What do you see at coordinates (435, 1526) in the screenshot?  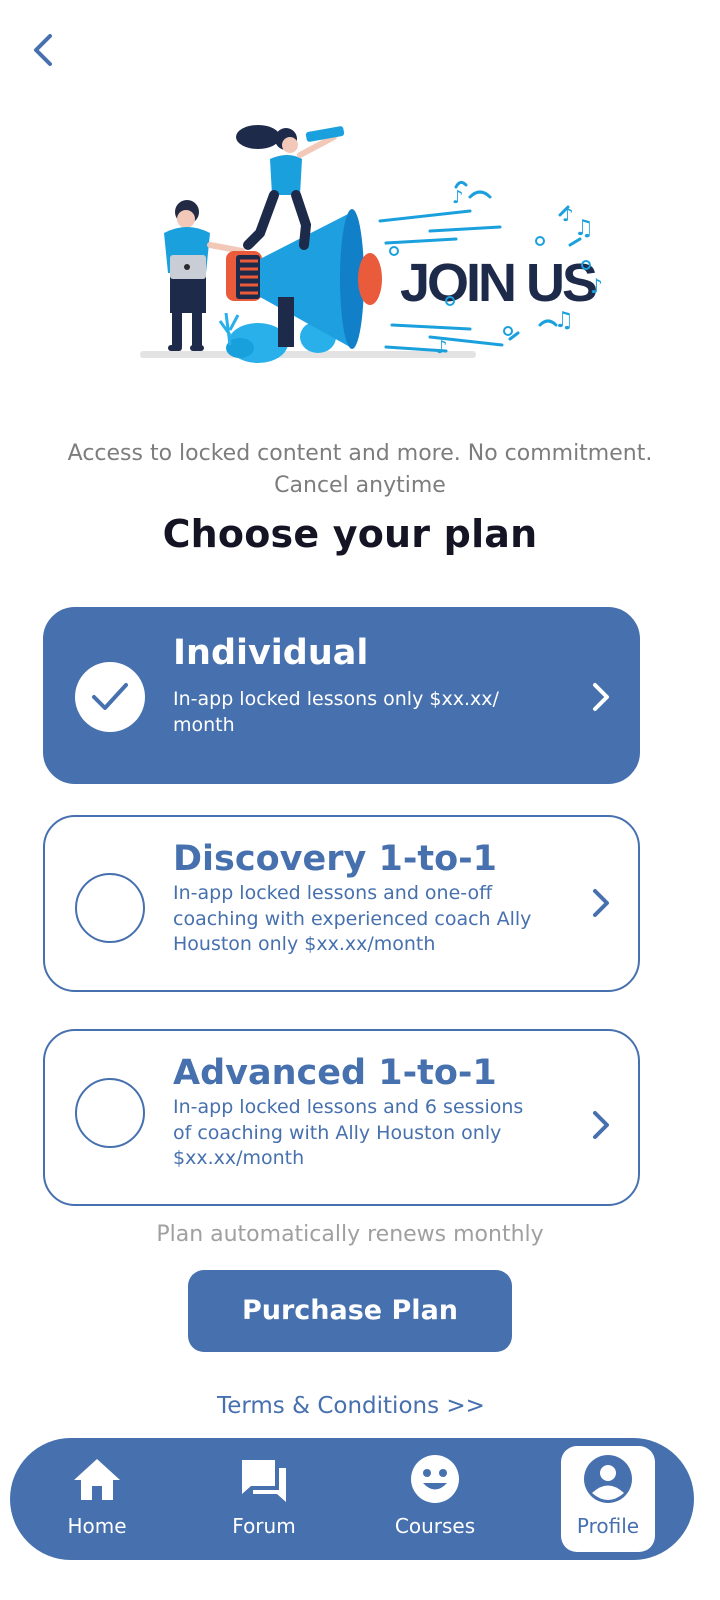 I see `nav-label: Courses` at bounding box center [435, 1526].